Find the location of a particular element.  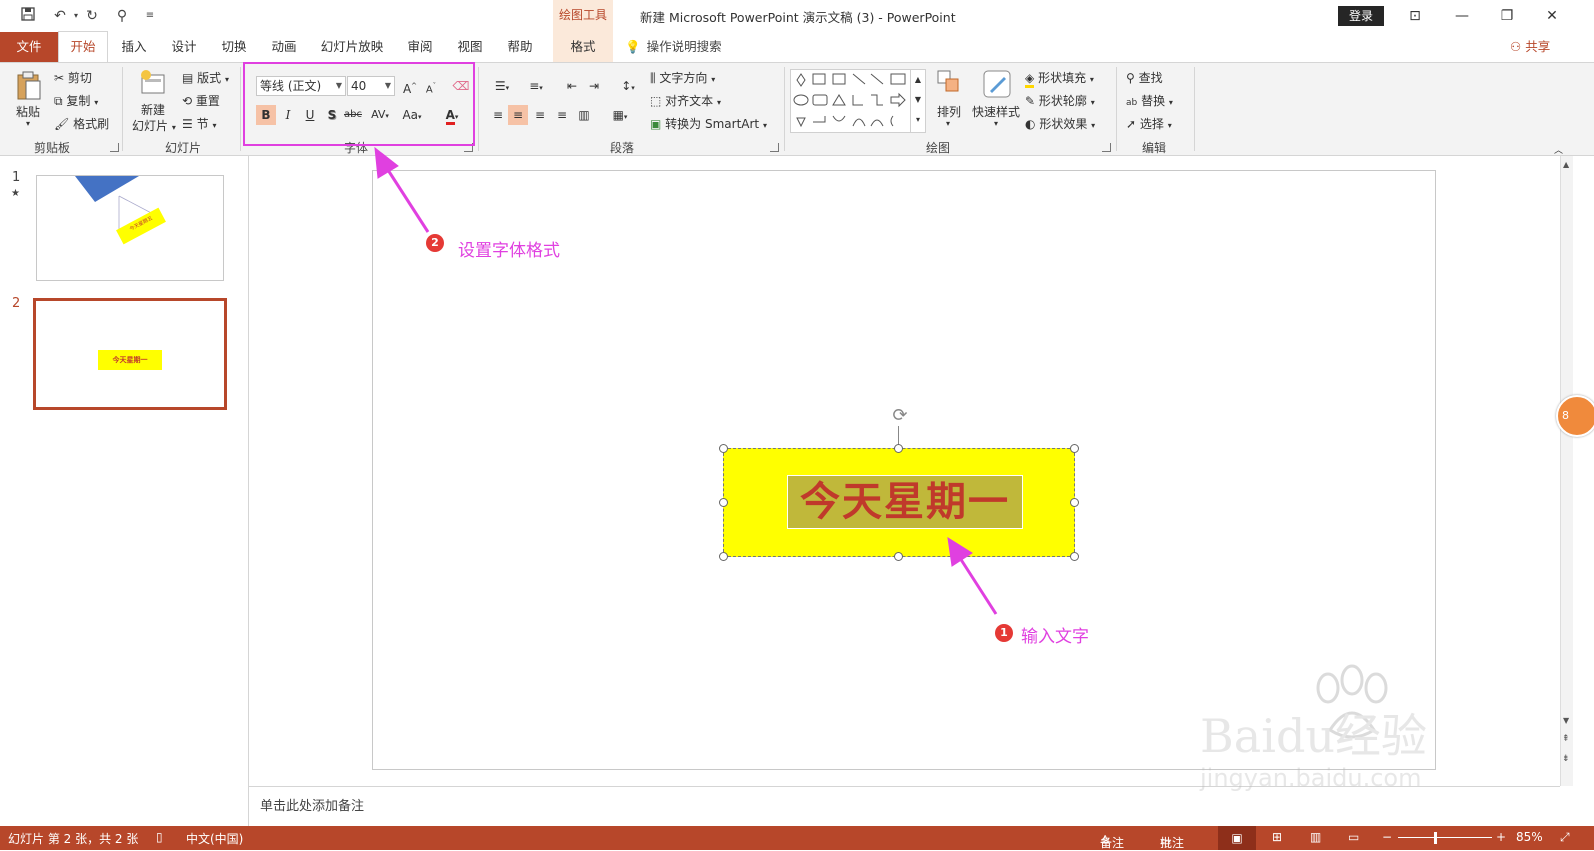

scroll-up-icon: ▲ is located at coordinates (1566, 164).